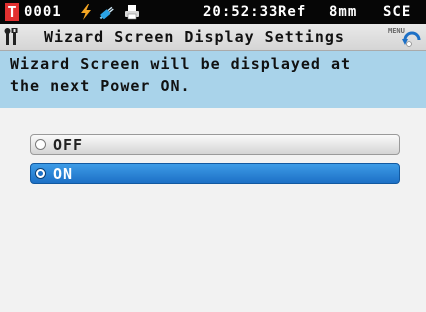  Describe the element at coordinates (63, 174) in the screenshot. I see `option-on-label: ON` at that location.